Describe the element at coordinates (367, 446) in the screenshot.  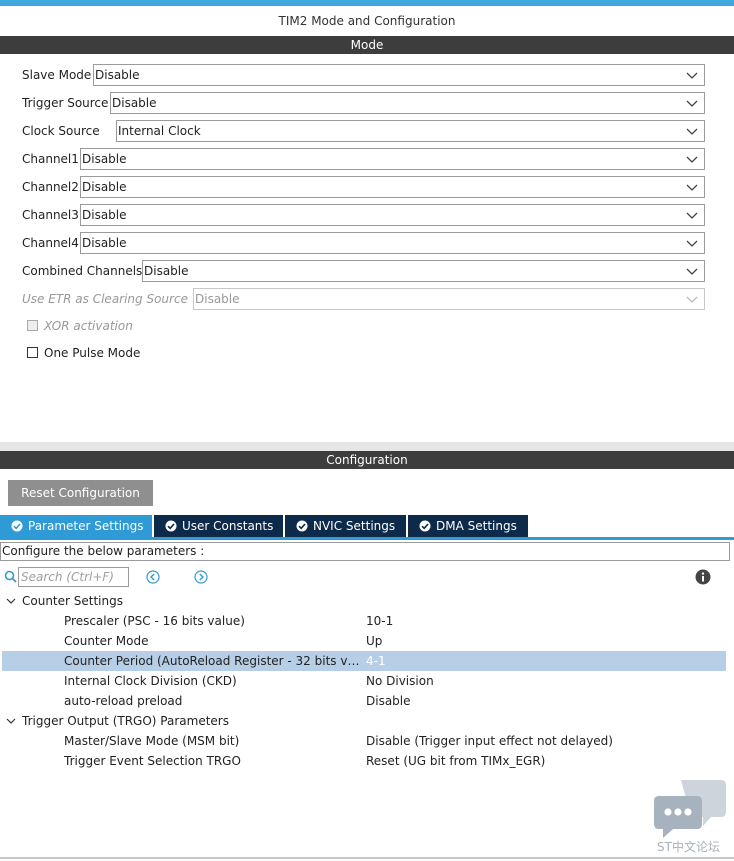
I see `section-splitter` at that location.